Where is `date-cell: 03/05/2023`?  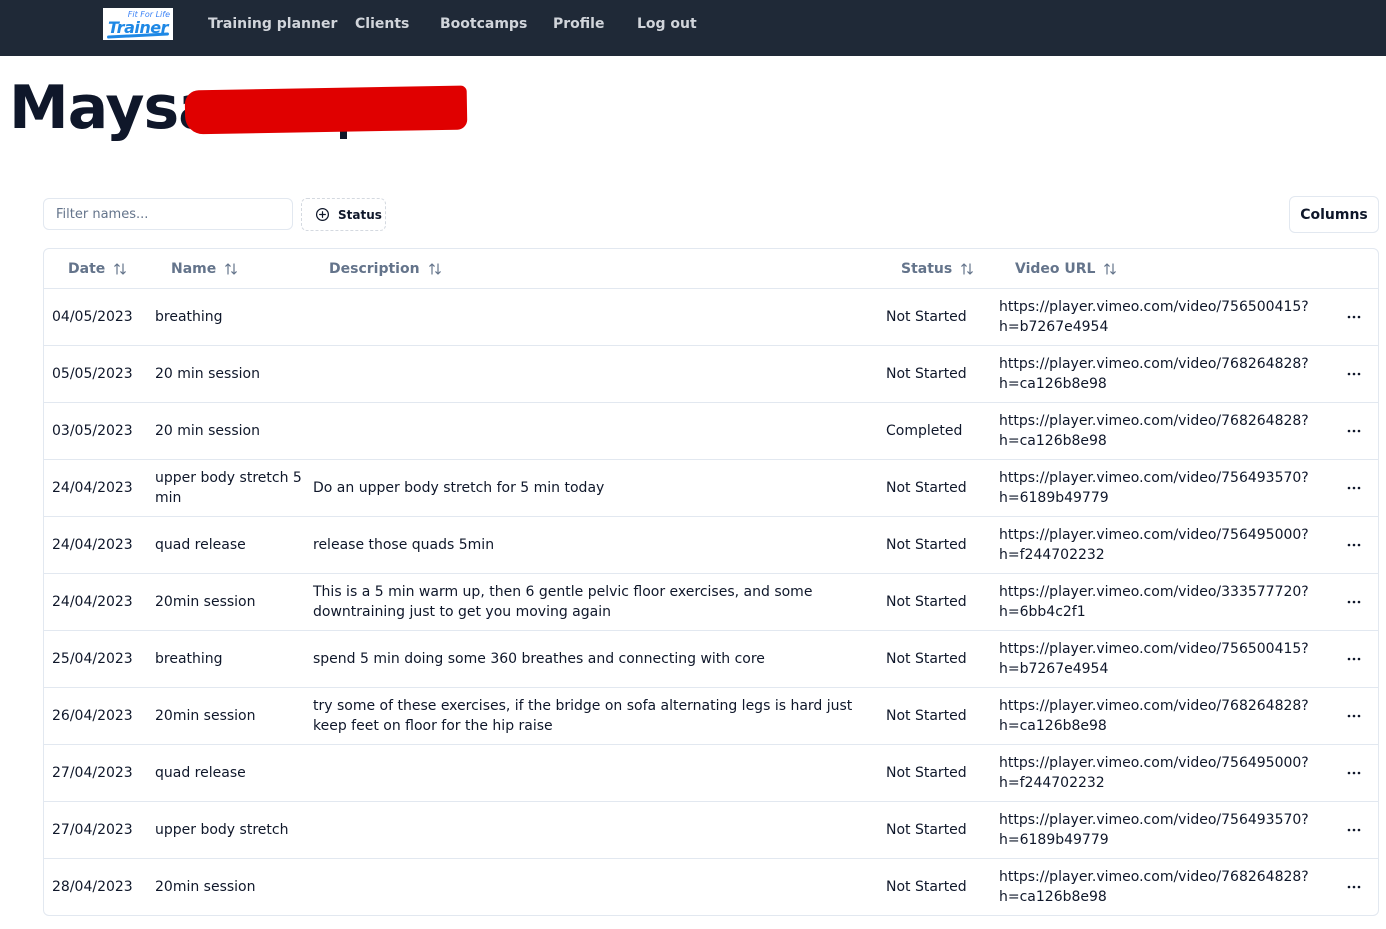 date-cell: 03/05/2023 is located at coordinates (92, 431).